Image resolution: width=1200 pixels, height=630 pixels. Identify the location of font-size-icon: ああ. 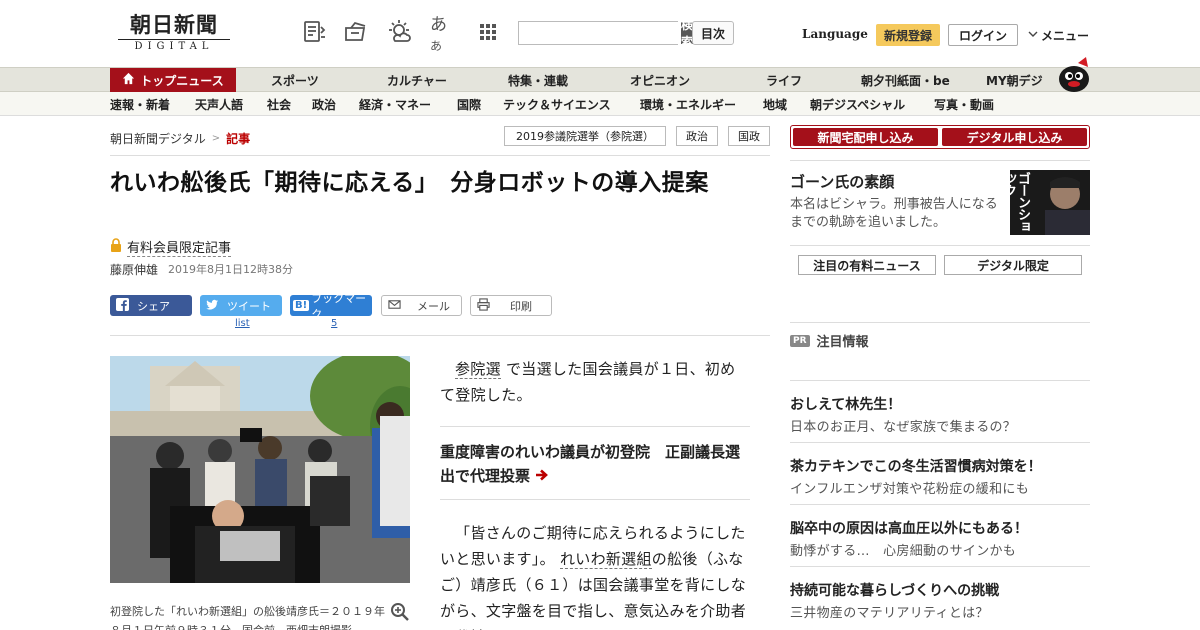
(444, 33).